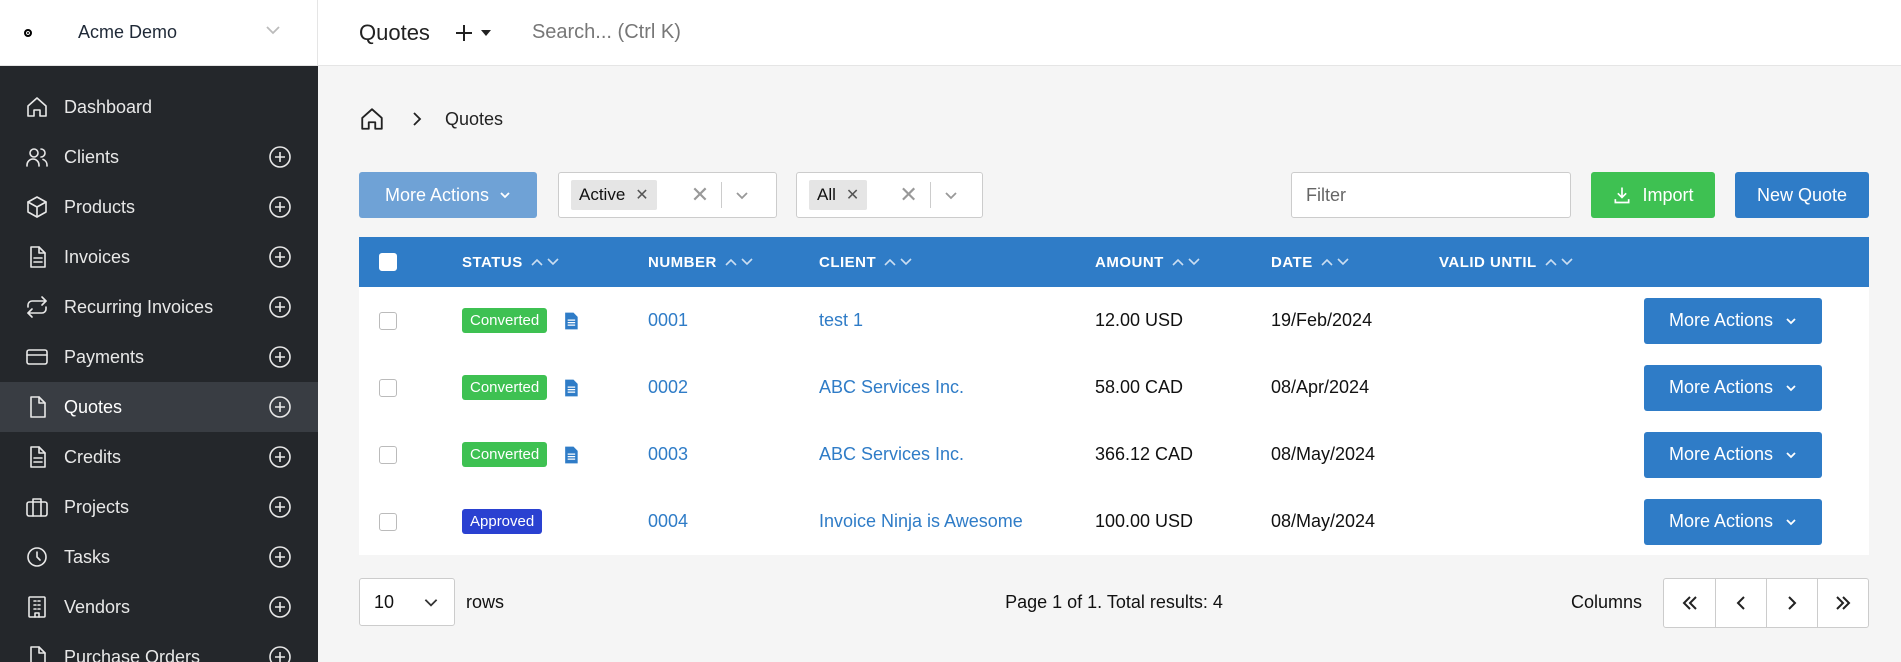 The image size is (1901, 662). I want to click on sidebar-item-quotes: Quotes, so click(159, 407).